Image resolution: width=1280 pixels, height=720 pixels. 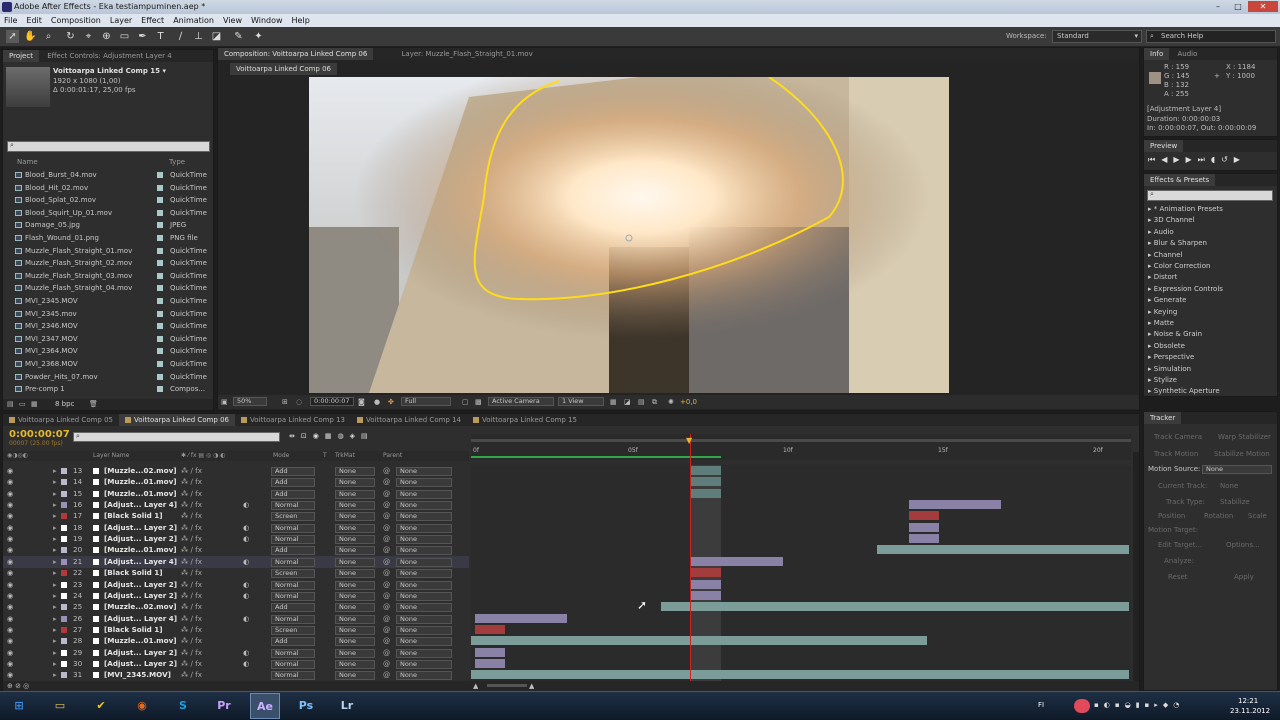 I want to click on lightroom-icon: Lr, so click(x=347, y=706).